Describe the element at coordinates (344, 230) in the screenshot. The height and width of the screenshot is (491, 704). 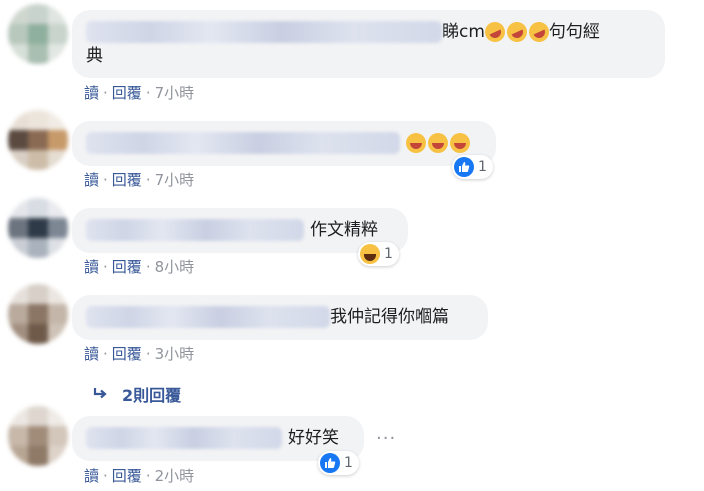
I see `comment-text: 作文精粹` at that location.